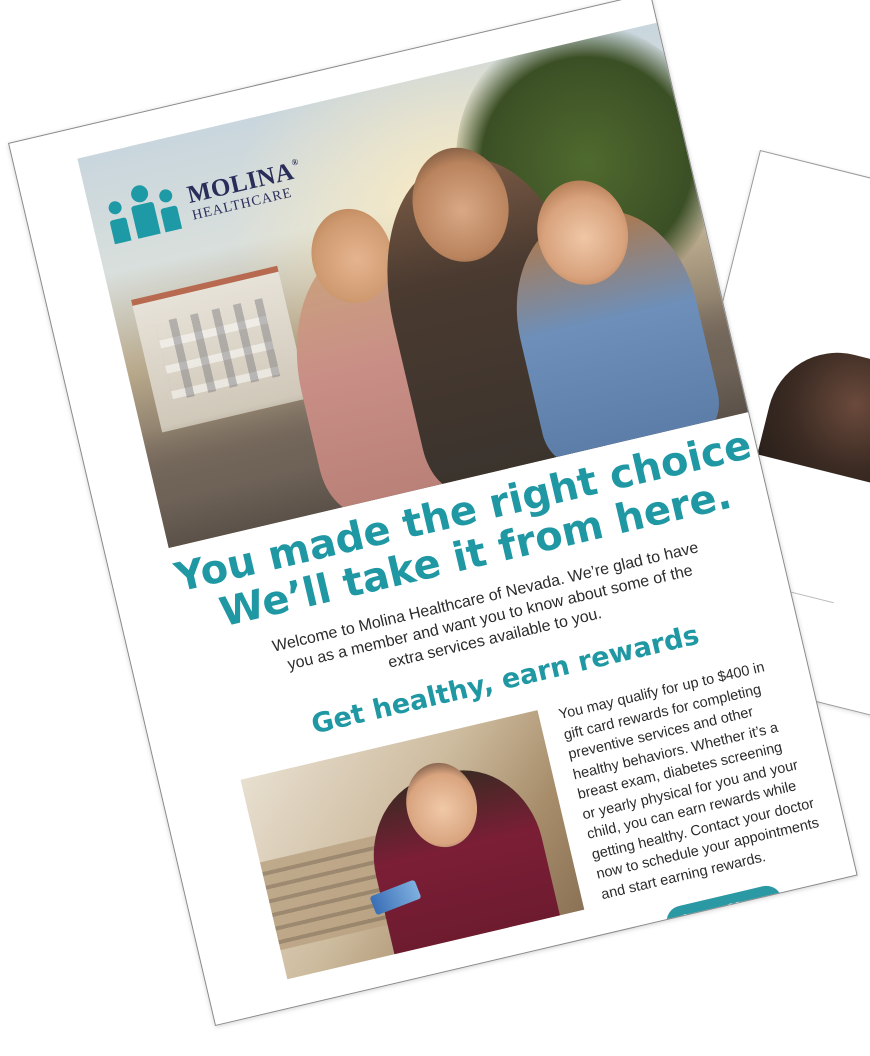  What do you see at coordinates (461, 866) in the screenshot?
I see `smiling-woman` at bounding box center [461, 866].